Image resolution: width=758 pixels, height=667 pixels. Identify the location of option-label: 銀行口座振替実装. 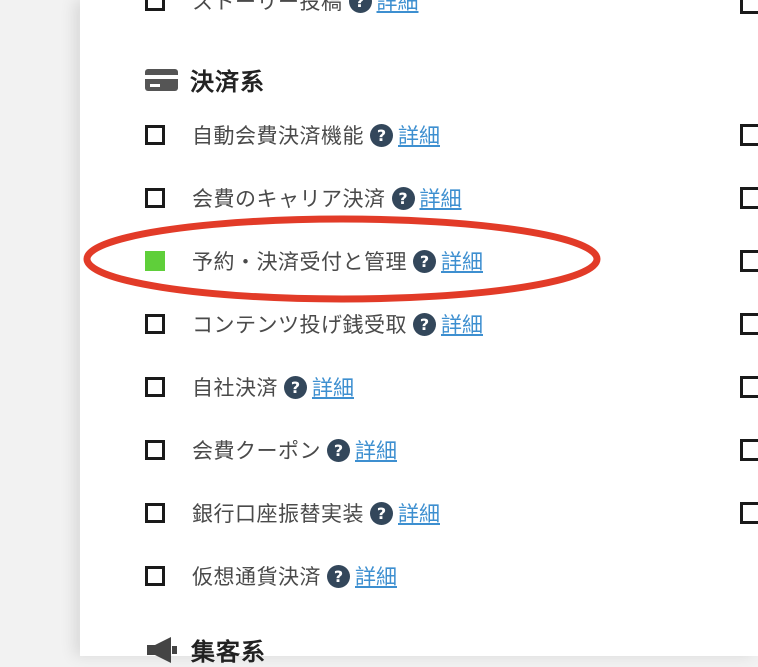
(278, 514).